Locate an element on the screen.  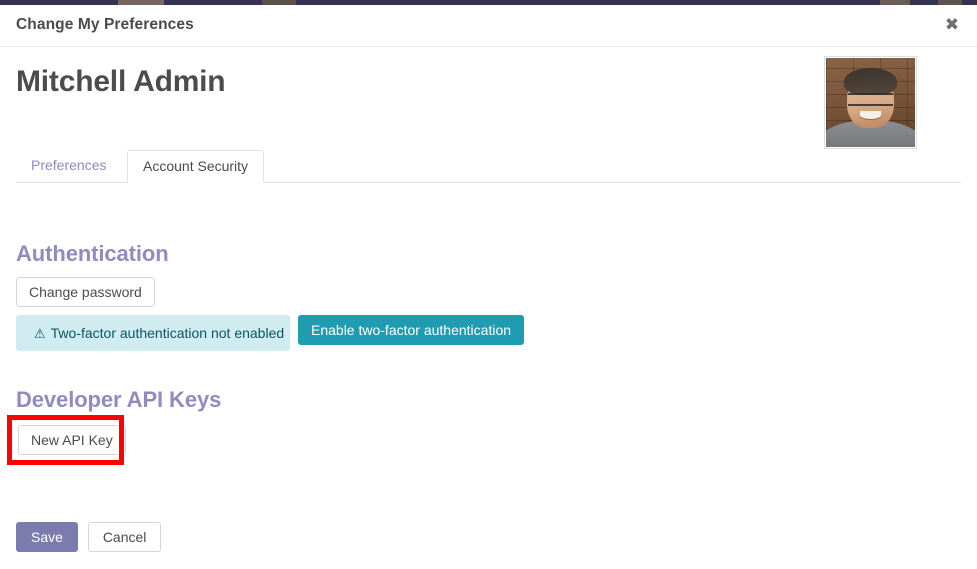
avatar-hair is located at coordinates (870, 81).